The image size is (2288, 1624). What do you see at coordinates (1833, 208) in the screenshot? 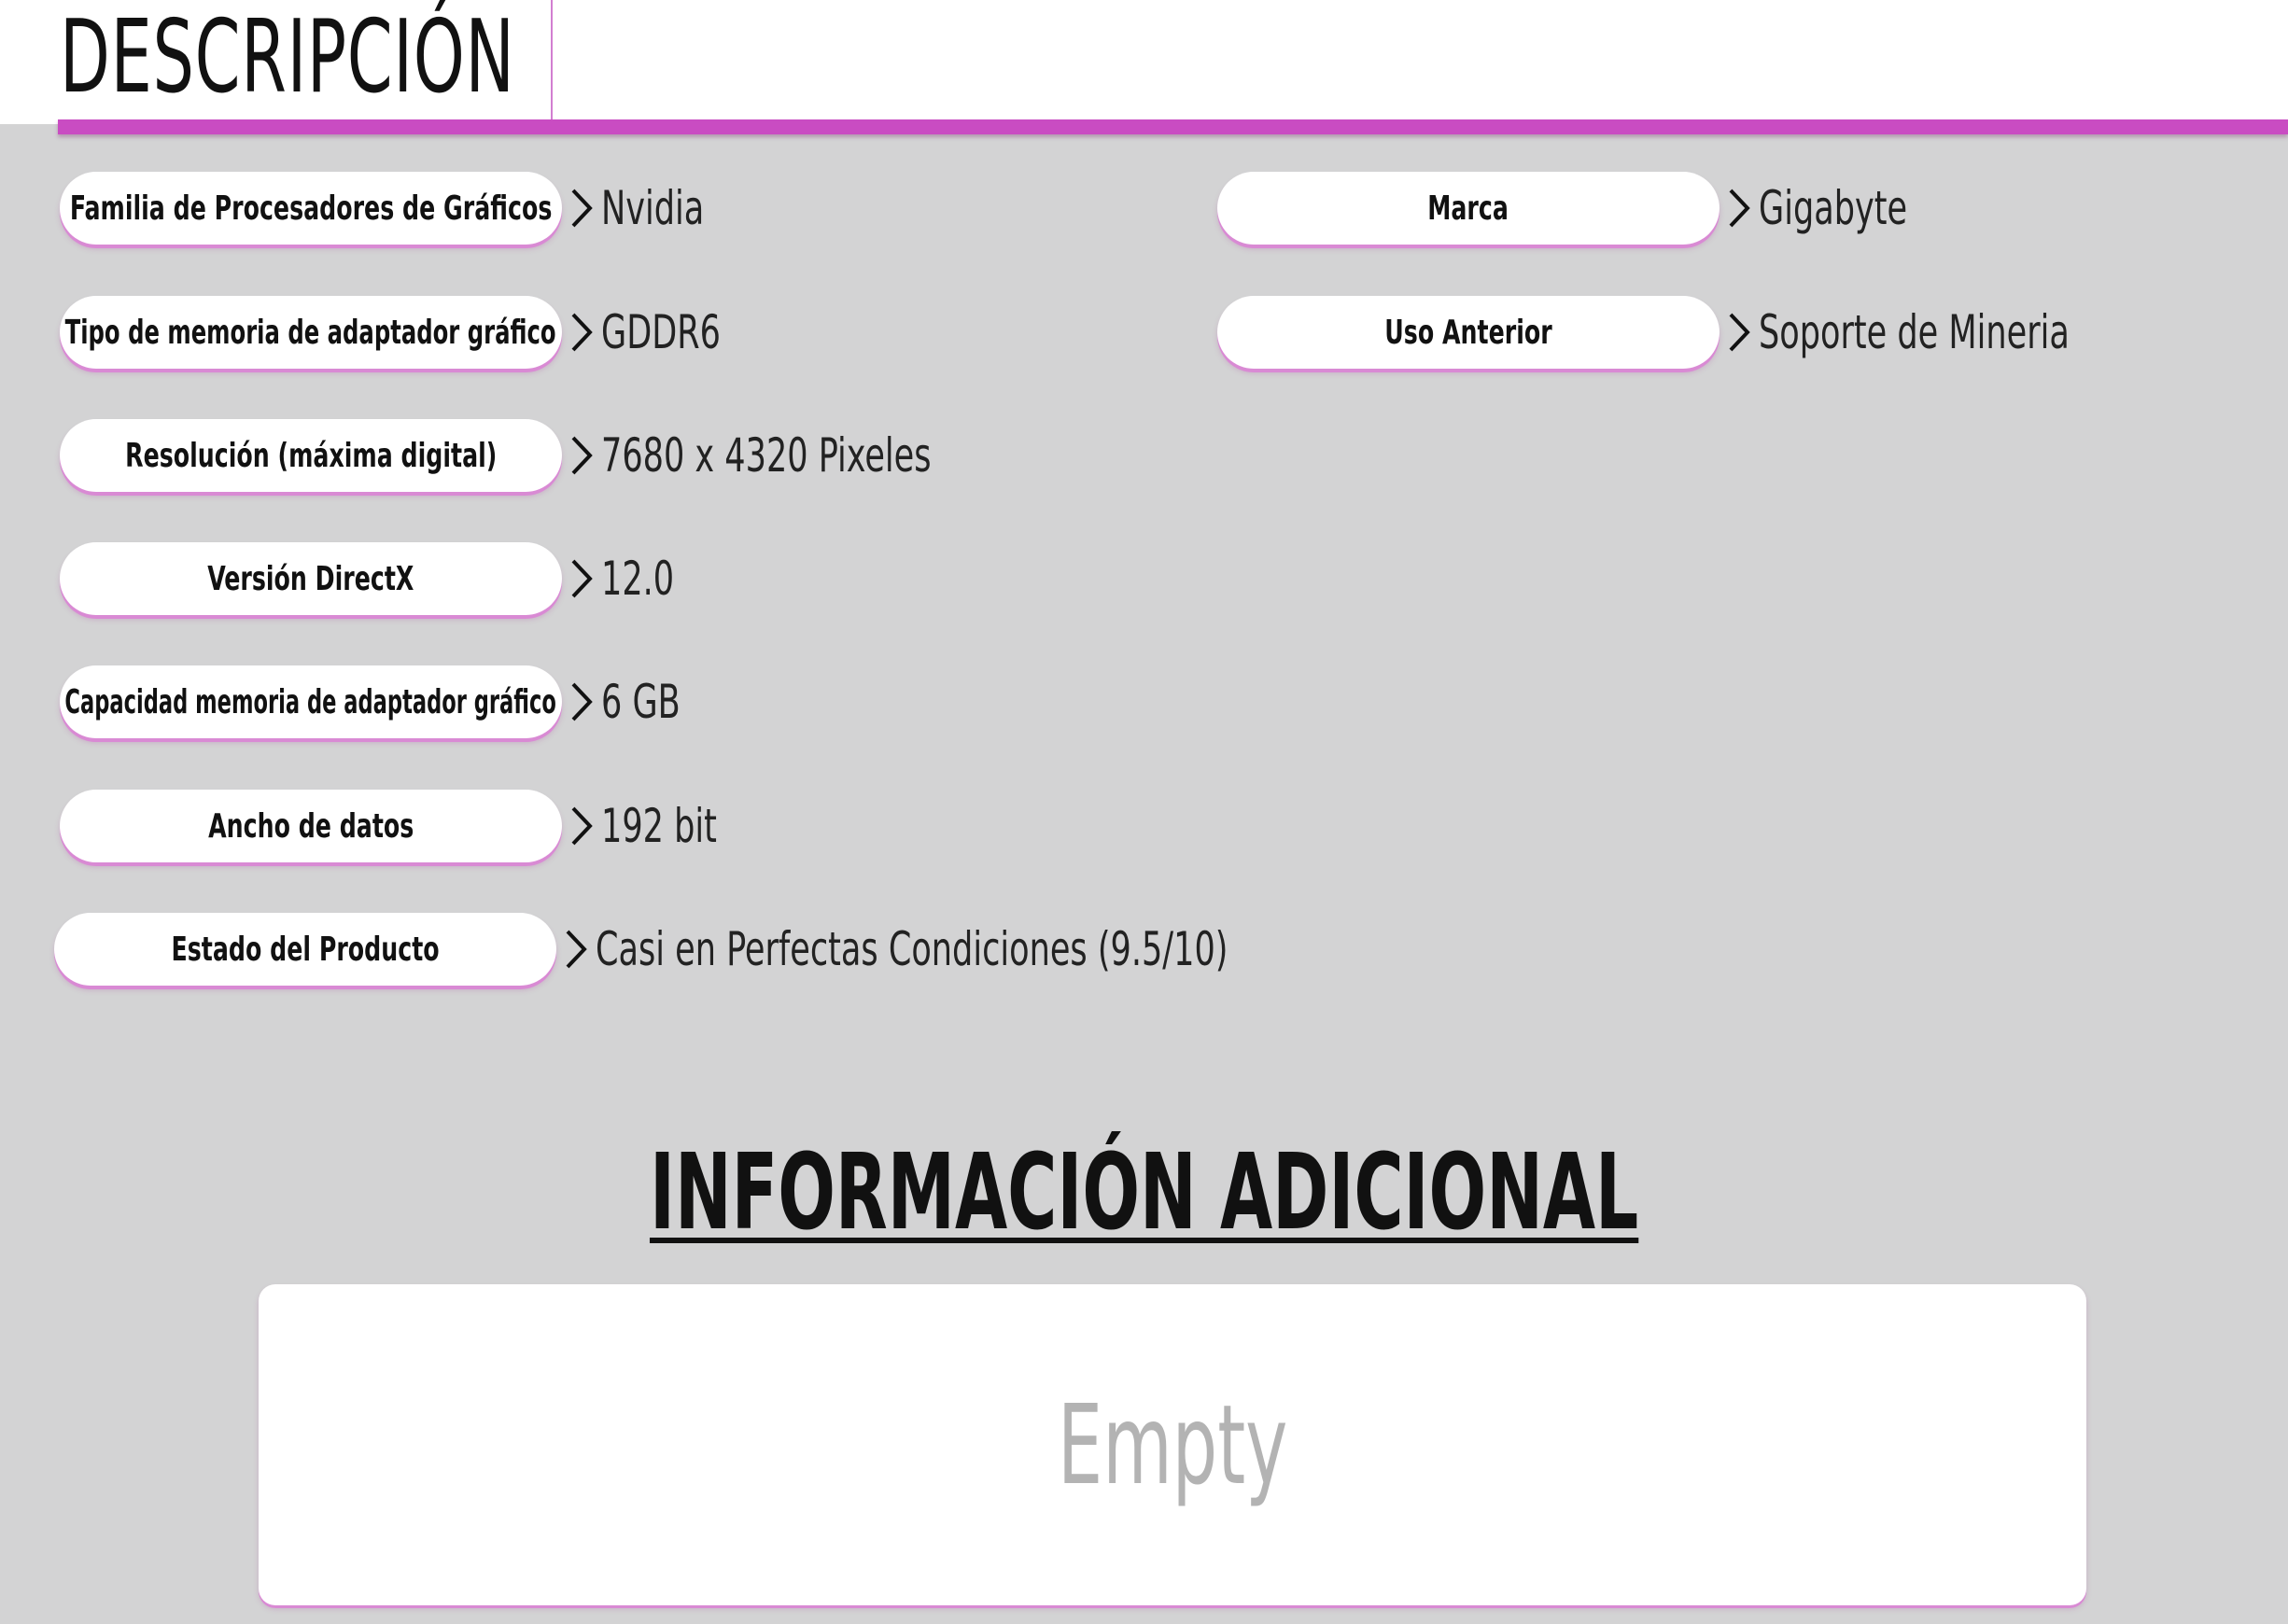
I see `spec-value: Gigabyte` at bounding box center [1833, 208].